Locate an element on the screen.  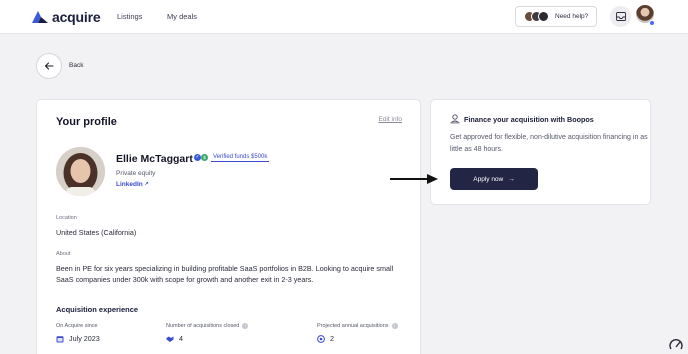
stat-value-acquisitions-closed: 4 is located at coordinates (174, 338).